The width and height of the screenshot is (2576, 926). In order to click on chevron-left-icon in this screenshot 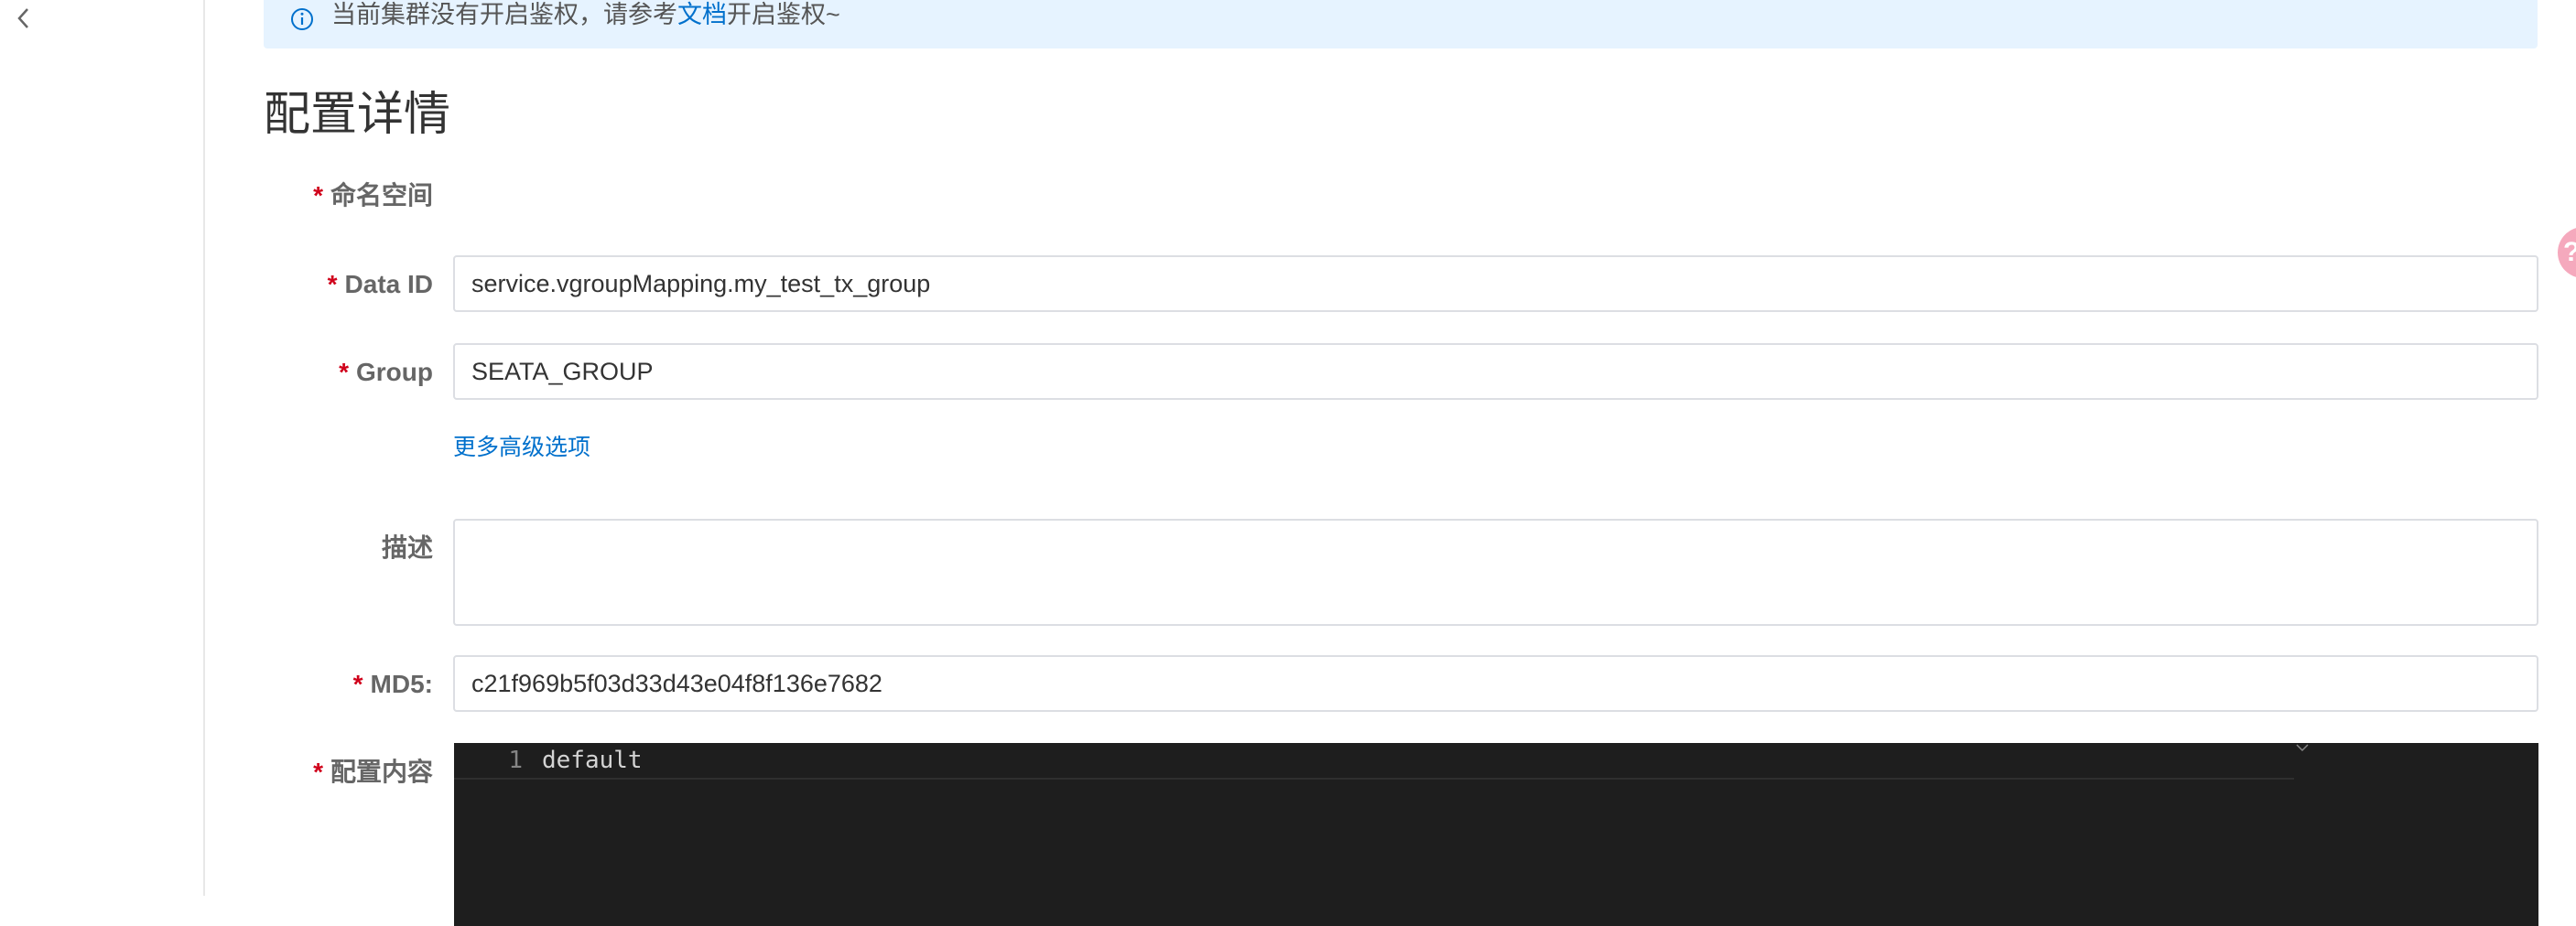, I will do `click(23, 18)`.